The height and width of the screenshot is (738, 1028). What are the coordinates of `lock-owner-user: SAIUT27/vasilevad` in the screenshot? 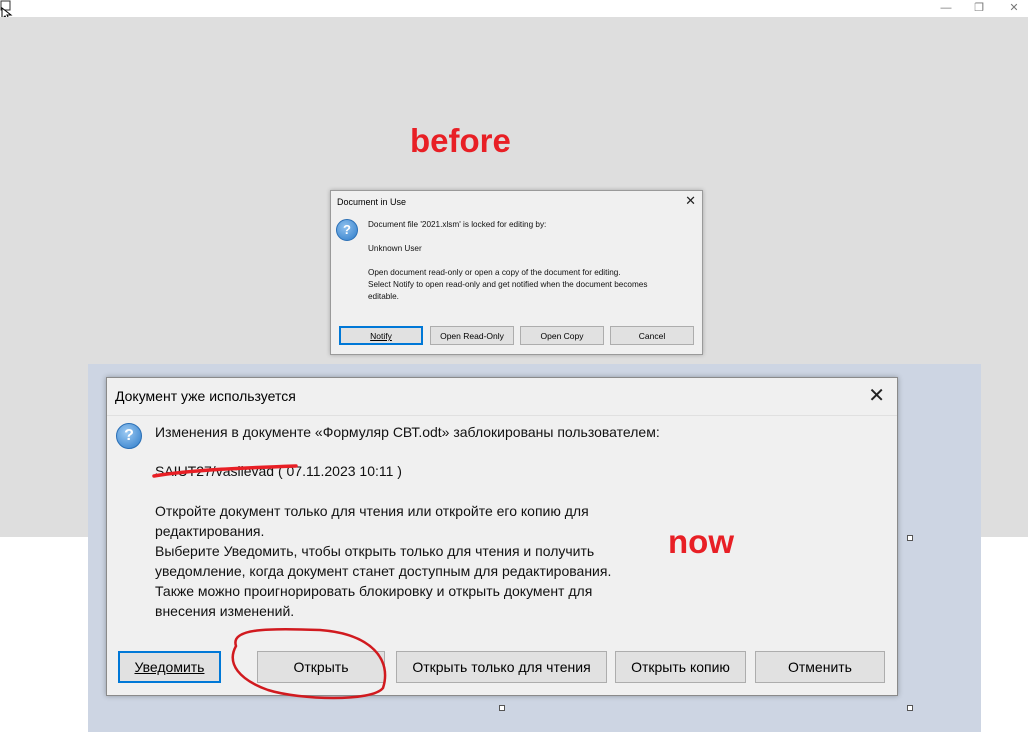 It's located at (215, 471).